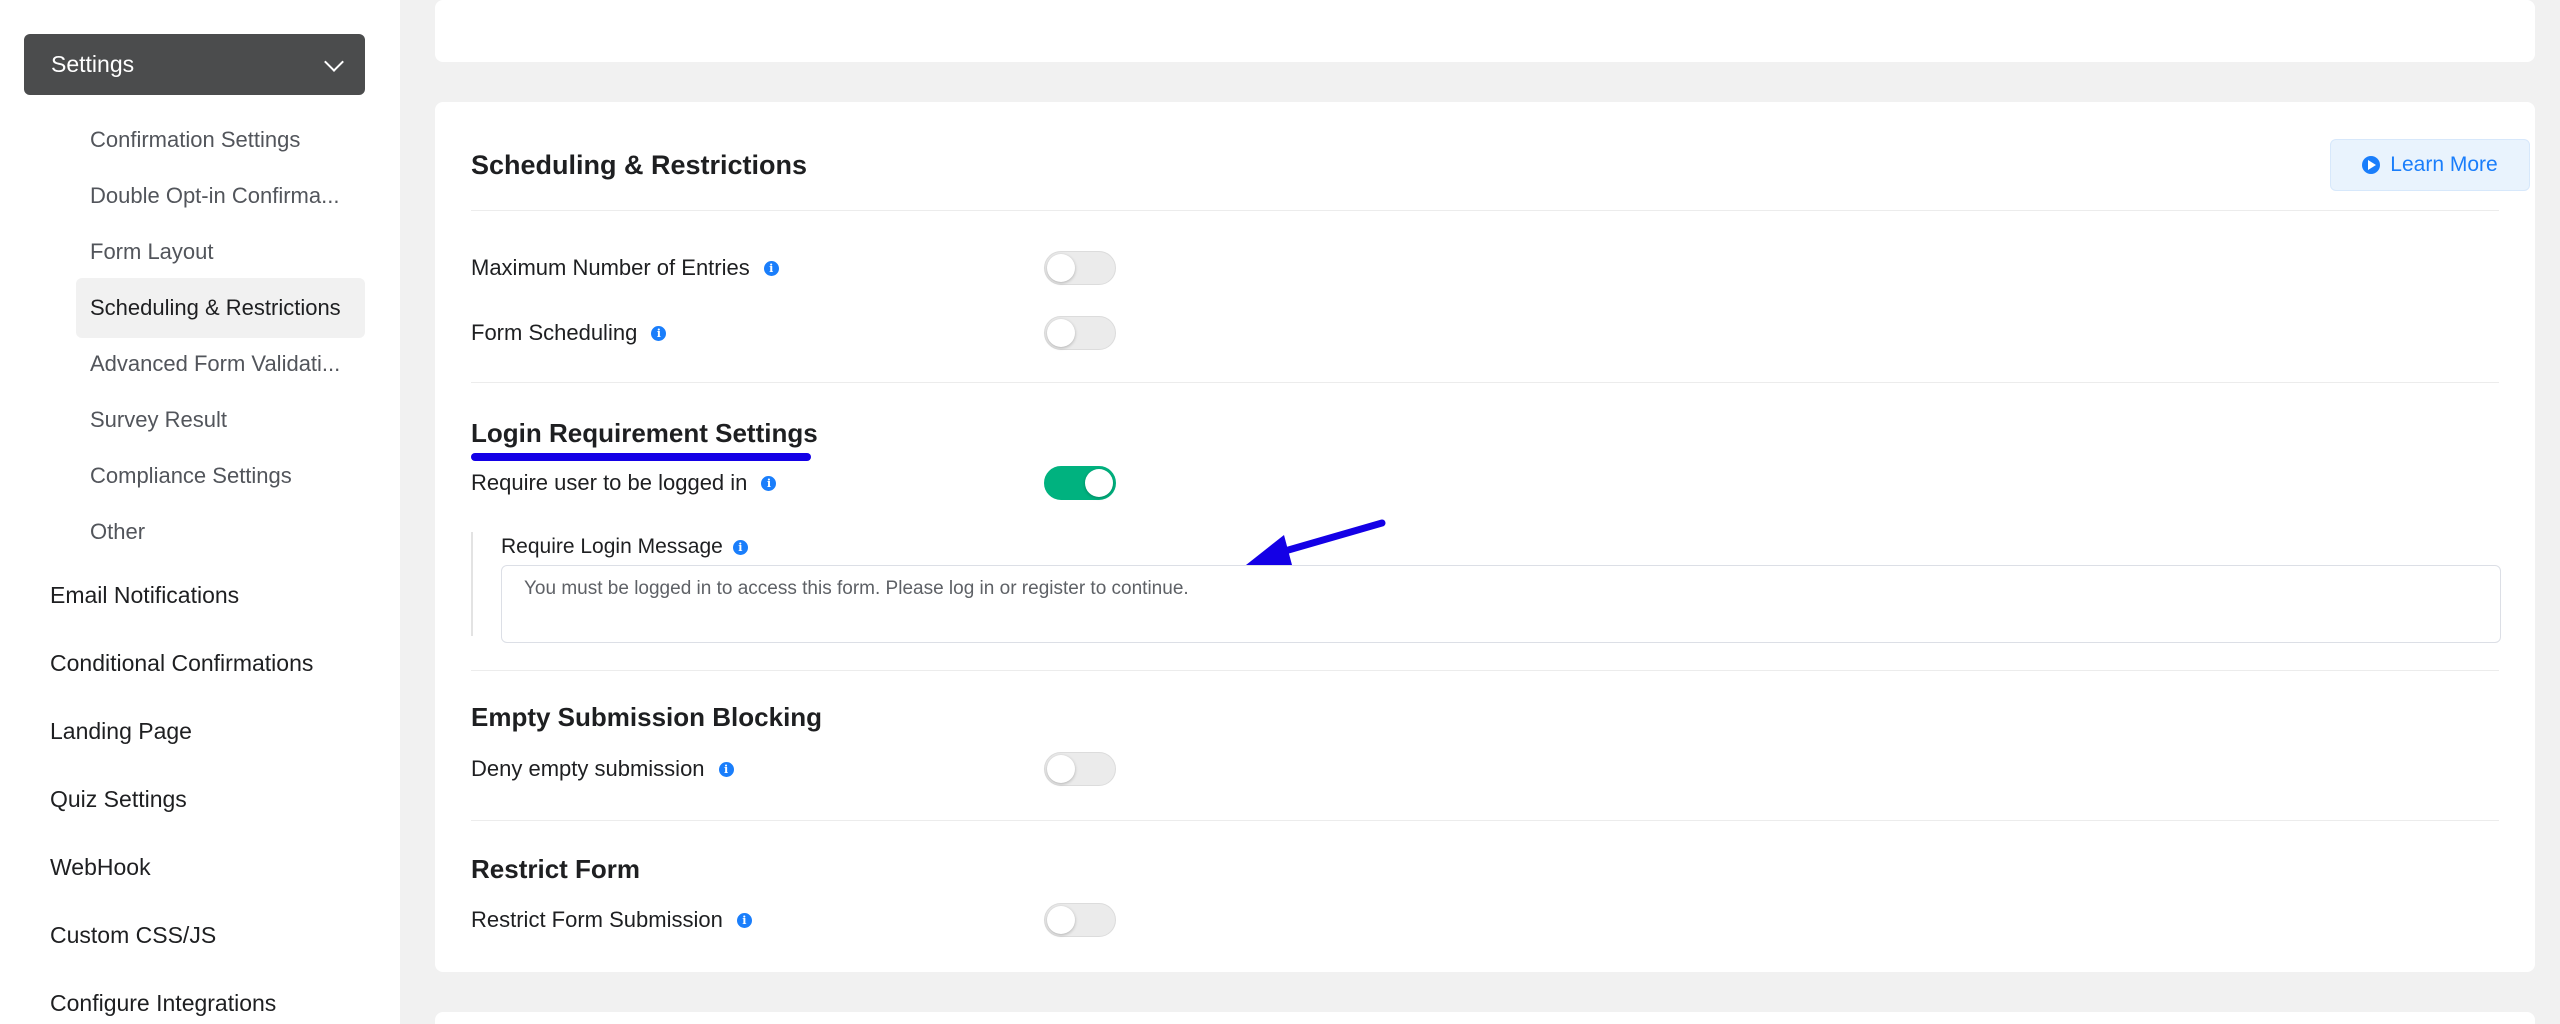  I want to click on row-label-text: Form Scheduling, so click(554, 332).